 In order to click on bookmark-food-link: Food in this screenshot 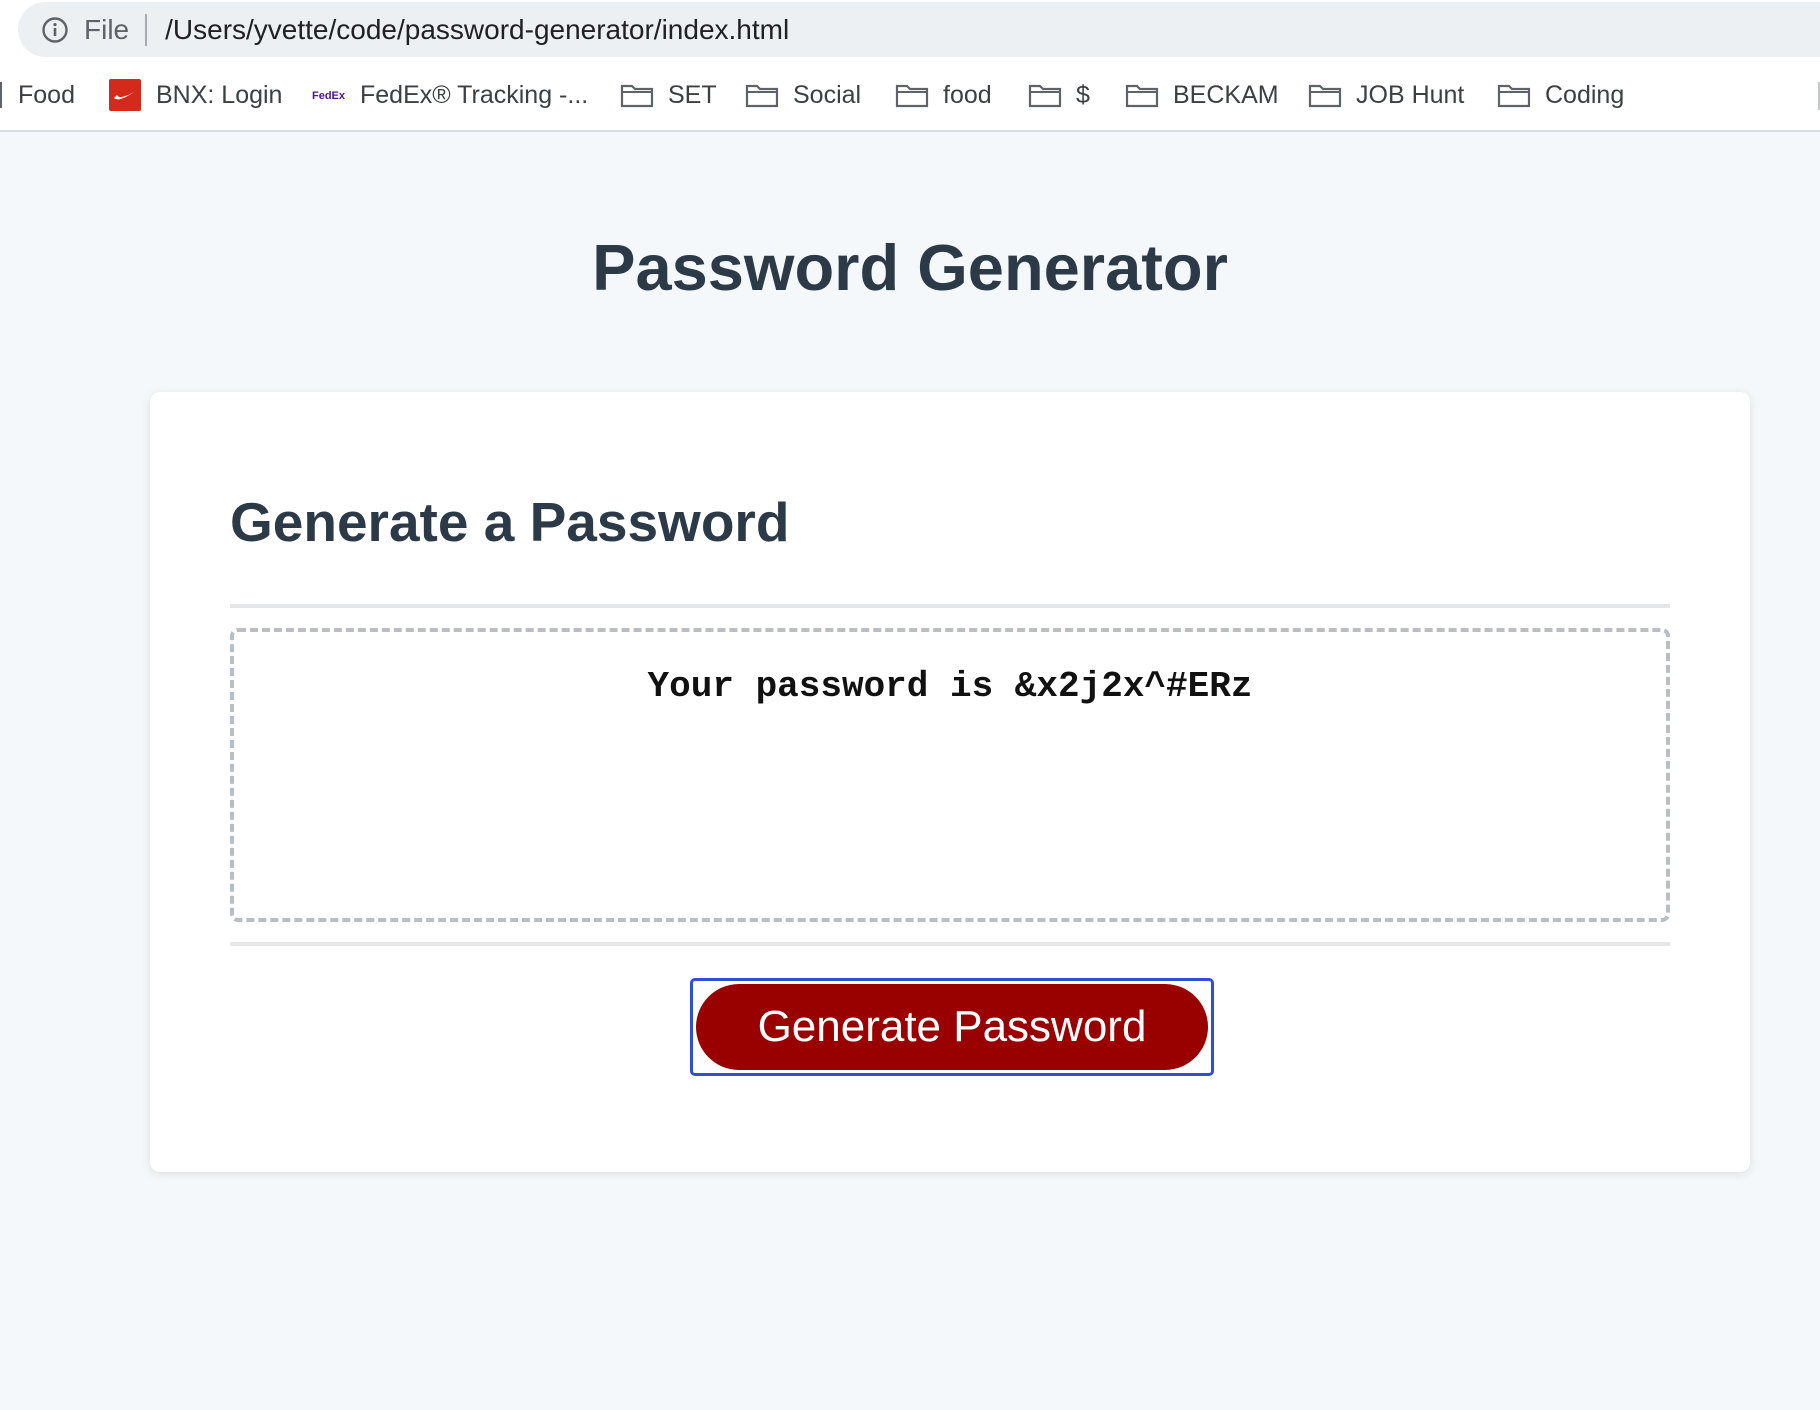, I will do `click(46, 95)`.